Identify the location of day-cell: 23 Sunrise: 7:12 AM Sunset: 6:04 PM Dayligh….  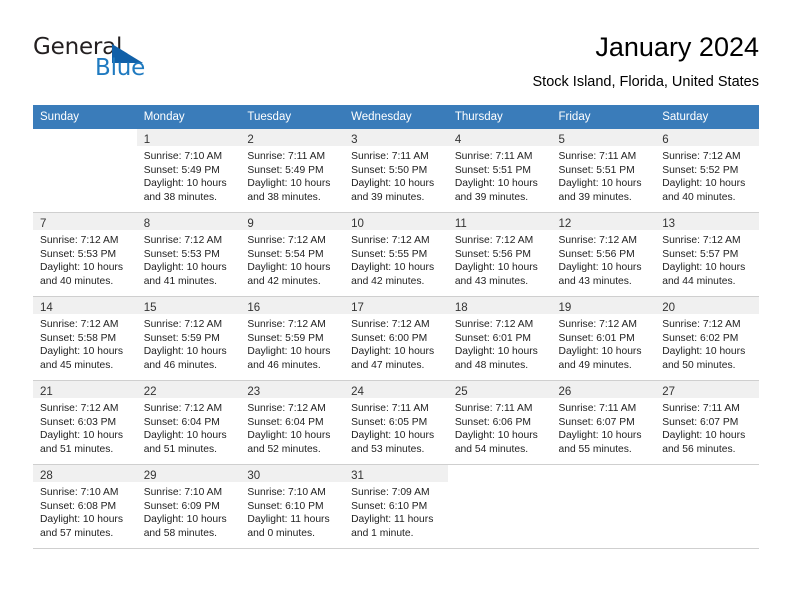
(292, 423).